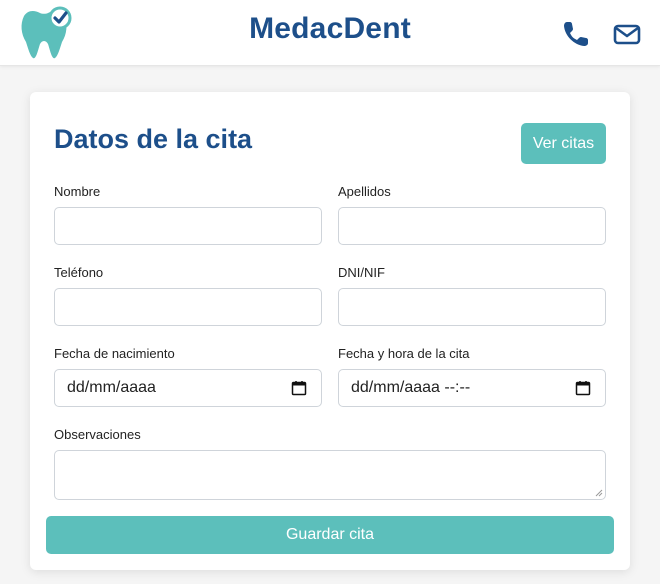 The image size is (660, 584). I want to click on nacimiento-date-input: dd/mm/aaaa, so click(188, 388).